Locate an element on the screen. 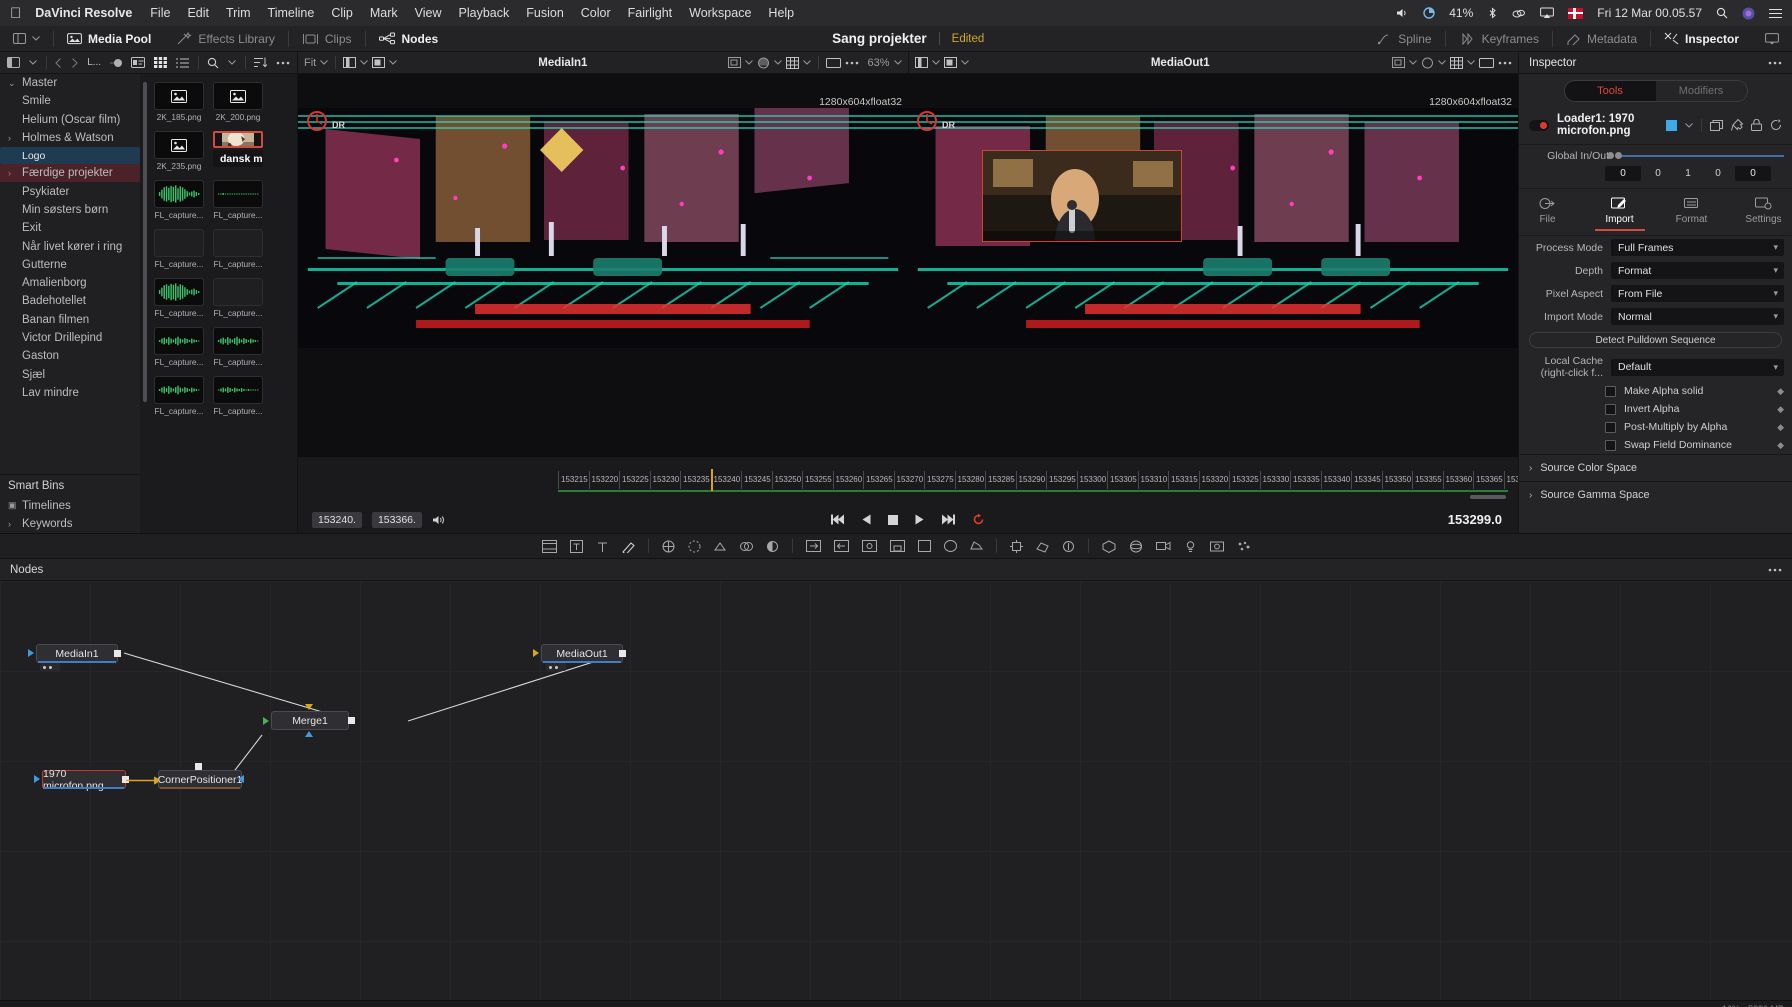 This screenshot has height=1007, width=1792. text-tool-icon is located at coordinates (576, 546).